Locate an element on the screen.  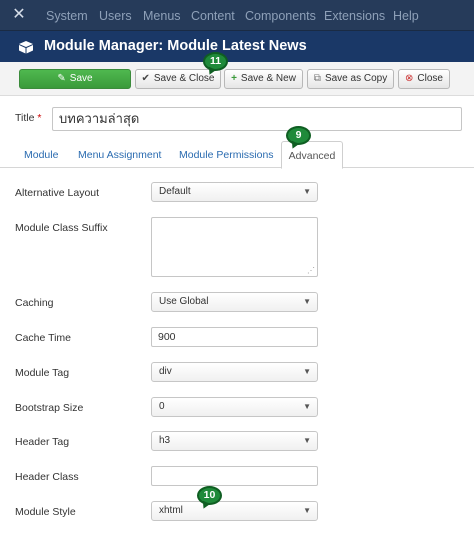
save-copy-button: ⧉ Save as Copy is located at coordinates (350, 79).